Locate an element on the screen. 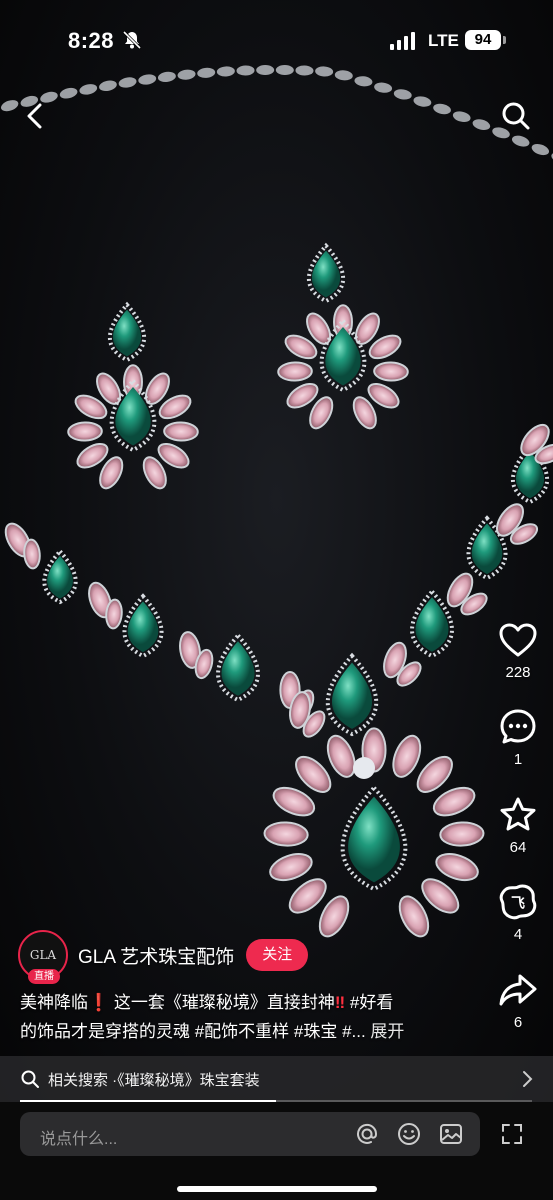  like-count: 228 is located at coordinates (518, 672).